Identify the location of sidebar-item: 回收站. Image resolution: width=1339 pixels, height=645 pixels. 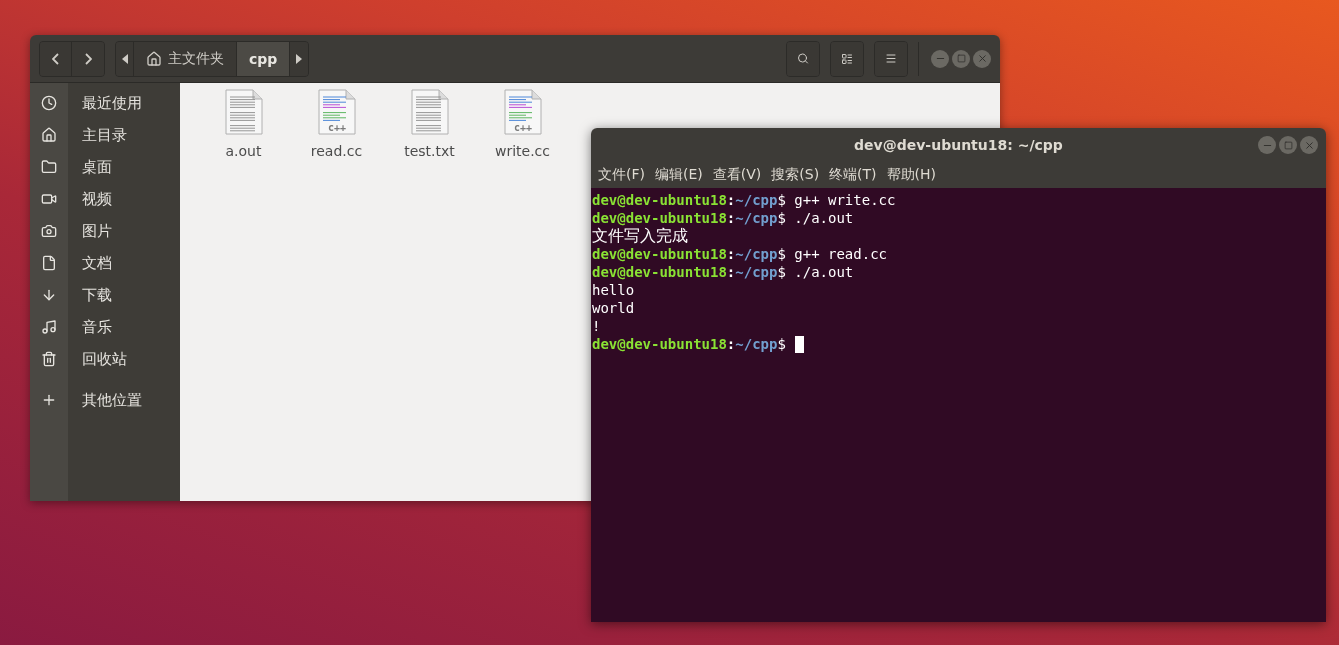
(104, 359).